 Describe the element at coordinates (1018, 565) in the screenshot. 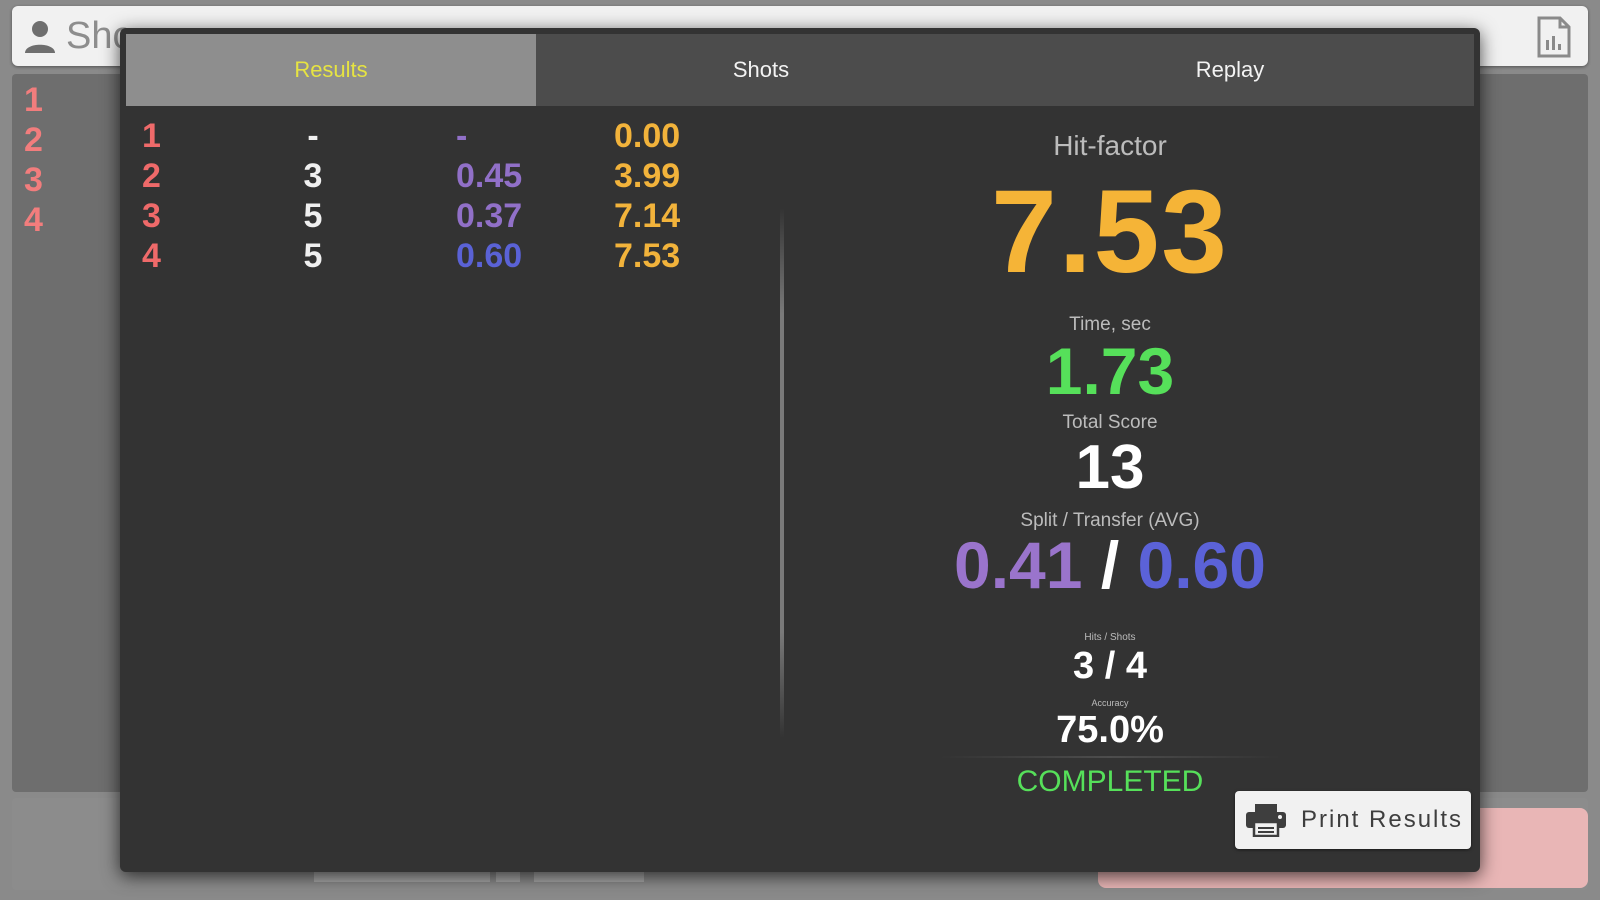

I see `split-average: 0.41` at that location.